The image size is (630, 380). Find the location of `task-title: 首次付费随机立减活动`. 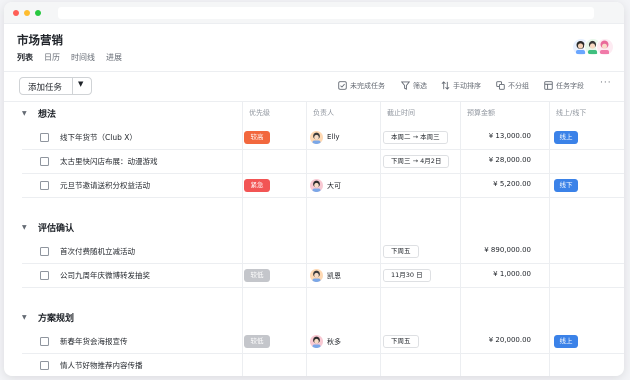

task-title: 首次付费随机立减活动 is located at coordinates (97, 251).